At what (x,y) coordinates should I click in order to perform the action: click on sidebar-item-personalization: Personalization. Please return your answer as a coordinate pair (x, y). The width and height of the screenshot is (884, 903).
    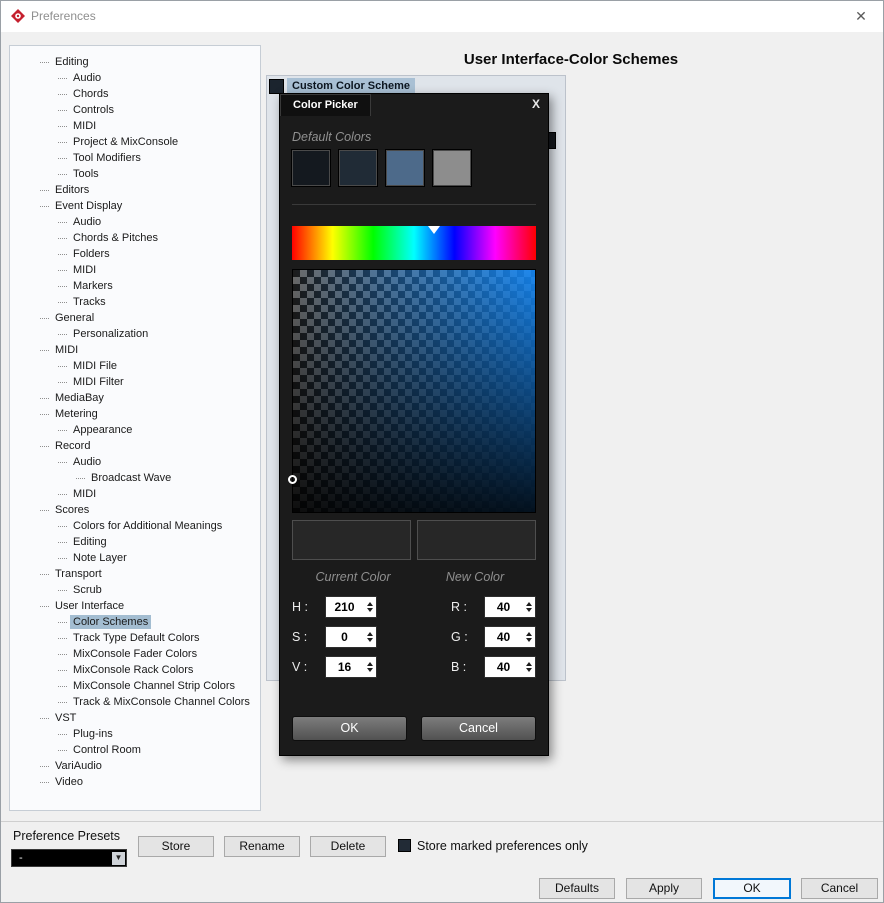
    Looking at the image, I should click on (135, 334).